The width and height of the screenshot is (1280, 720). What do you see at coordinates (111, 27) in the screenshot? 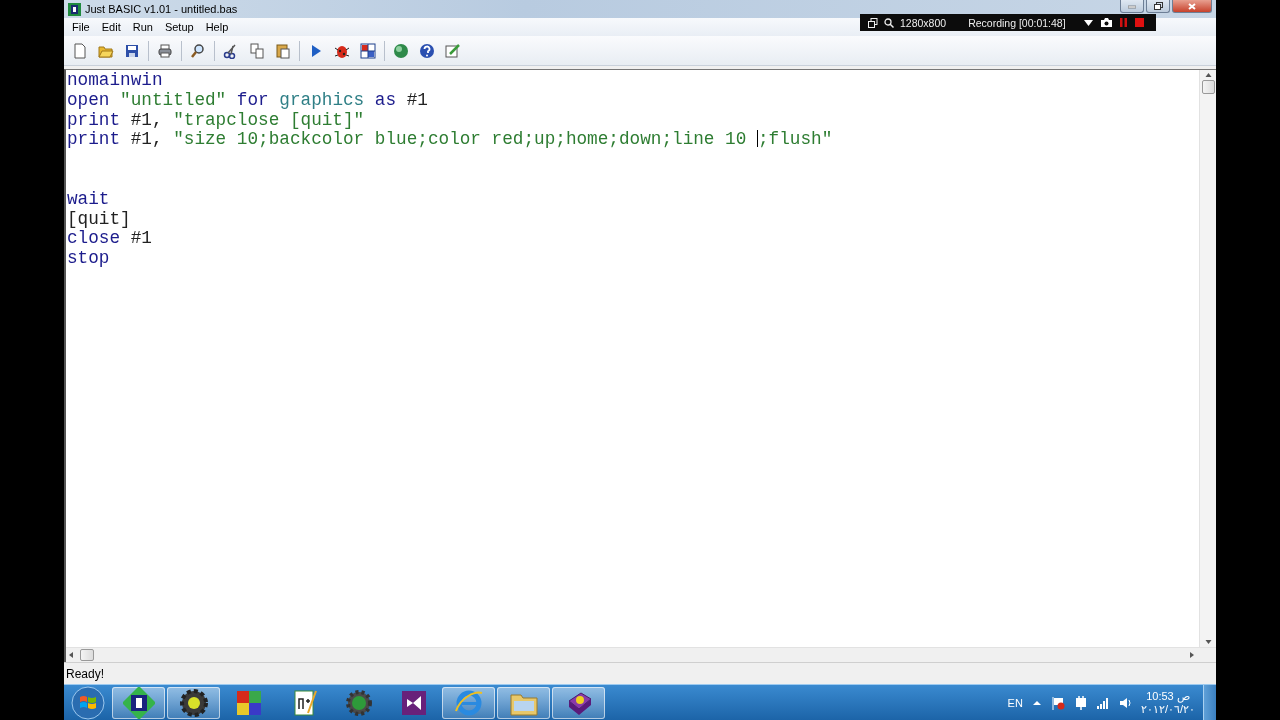
I see `menu-item: Edit` at bounding box center [111, 27].